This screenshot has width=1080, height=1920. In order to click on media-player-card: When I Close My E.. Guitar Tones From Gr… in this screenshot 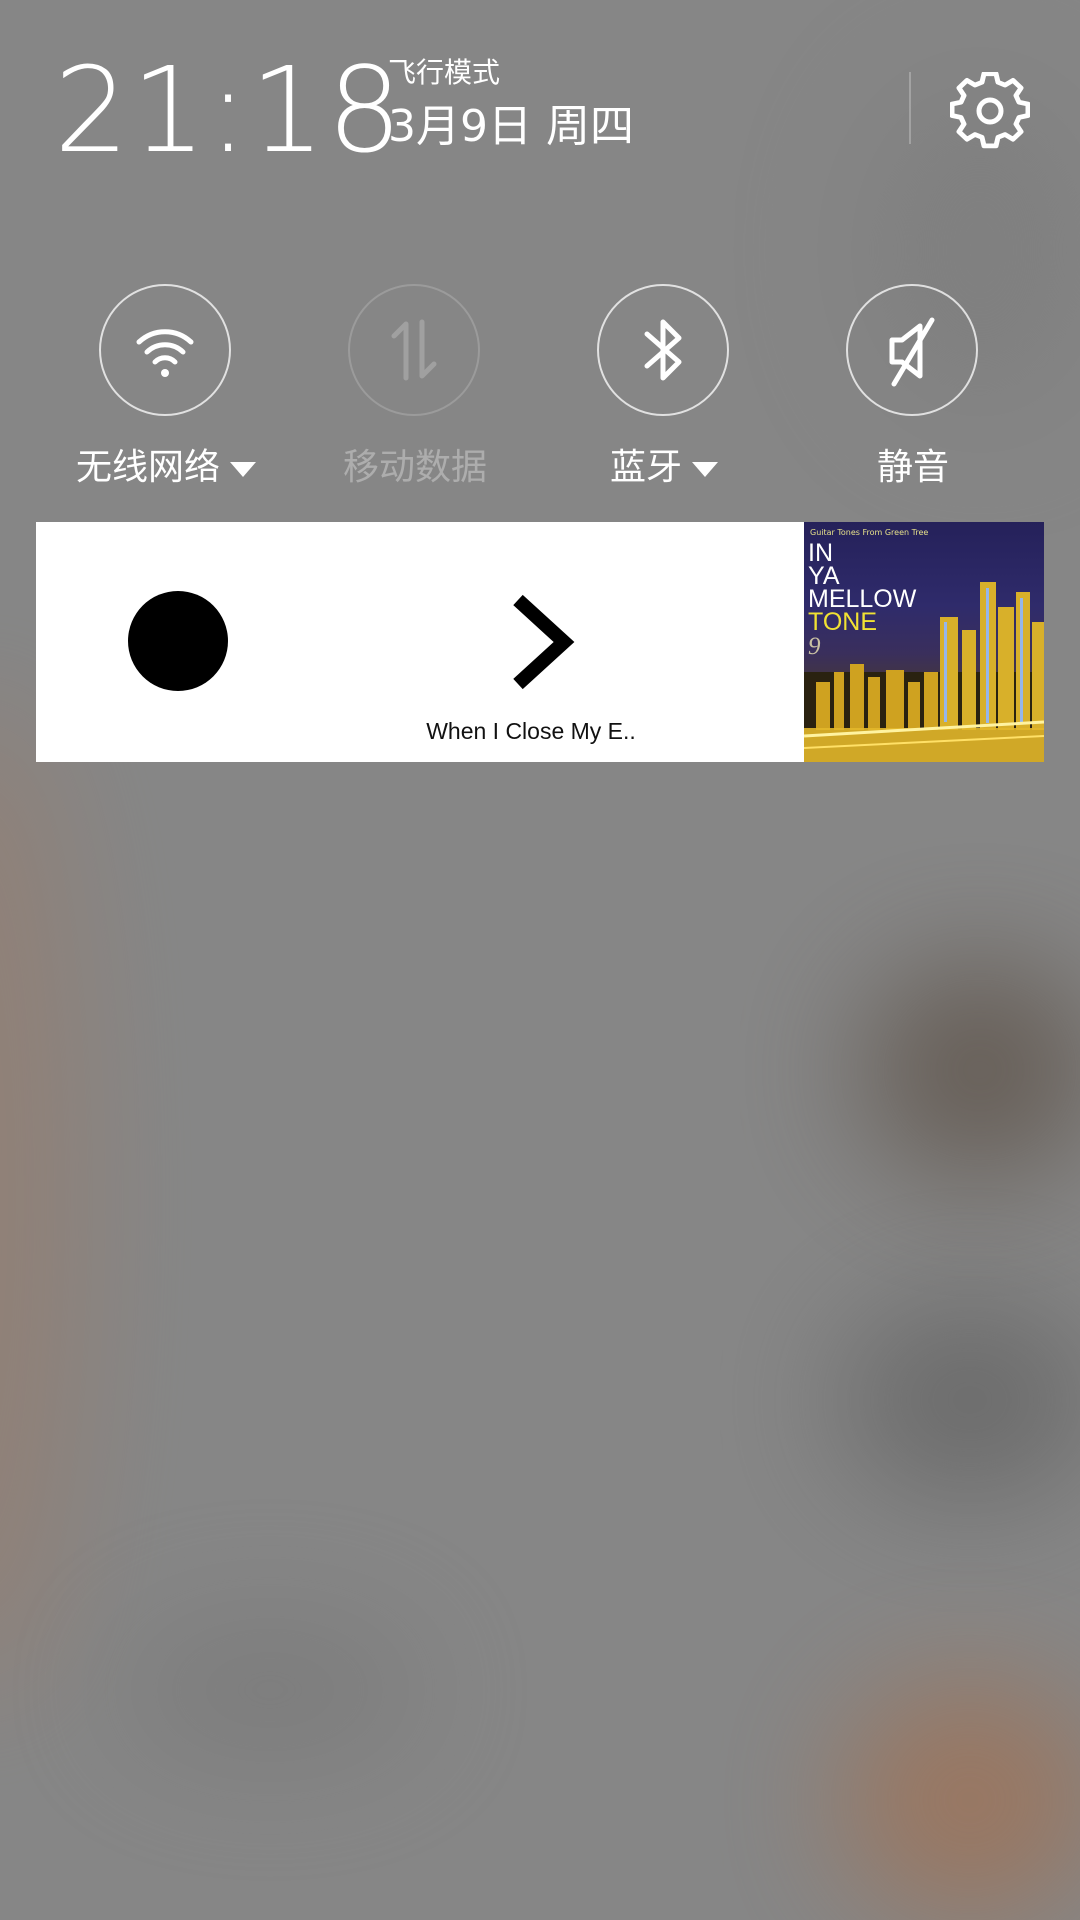, I will do `click(540, 642)`.